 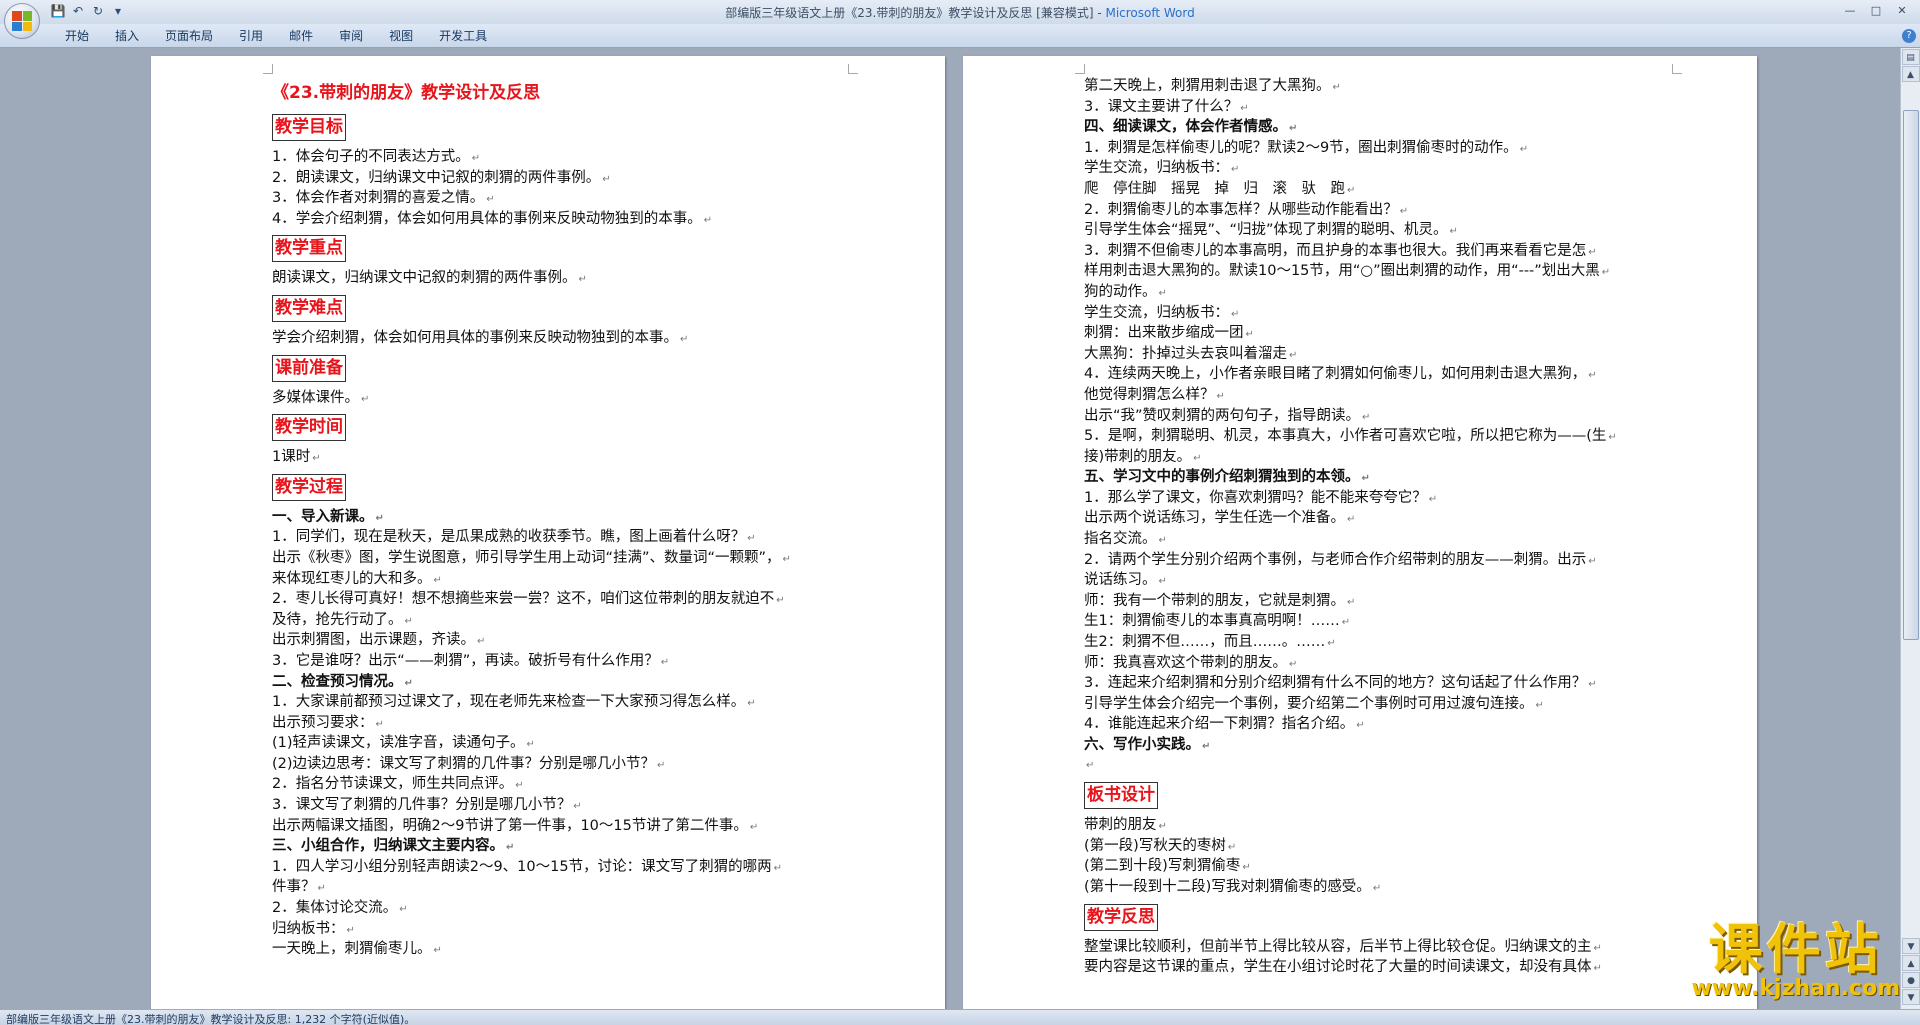 What do you see at coordinates (1911, 997) in the screenshot?
I see `next-page-icon: ▼` at bounding box center [1911, 997].